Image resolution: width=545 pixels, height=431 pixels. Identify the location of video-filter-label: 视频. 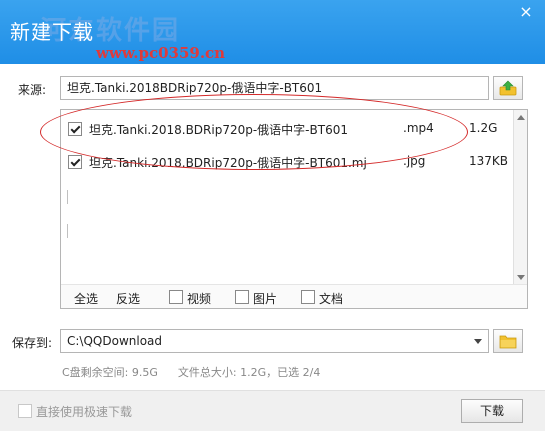
(199, 299).